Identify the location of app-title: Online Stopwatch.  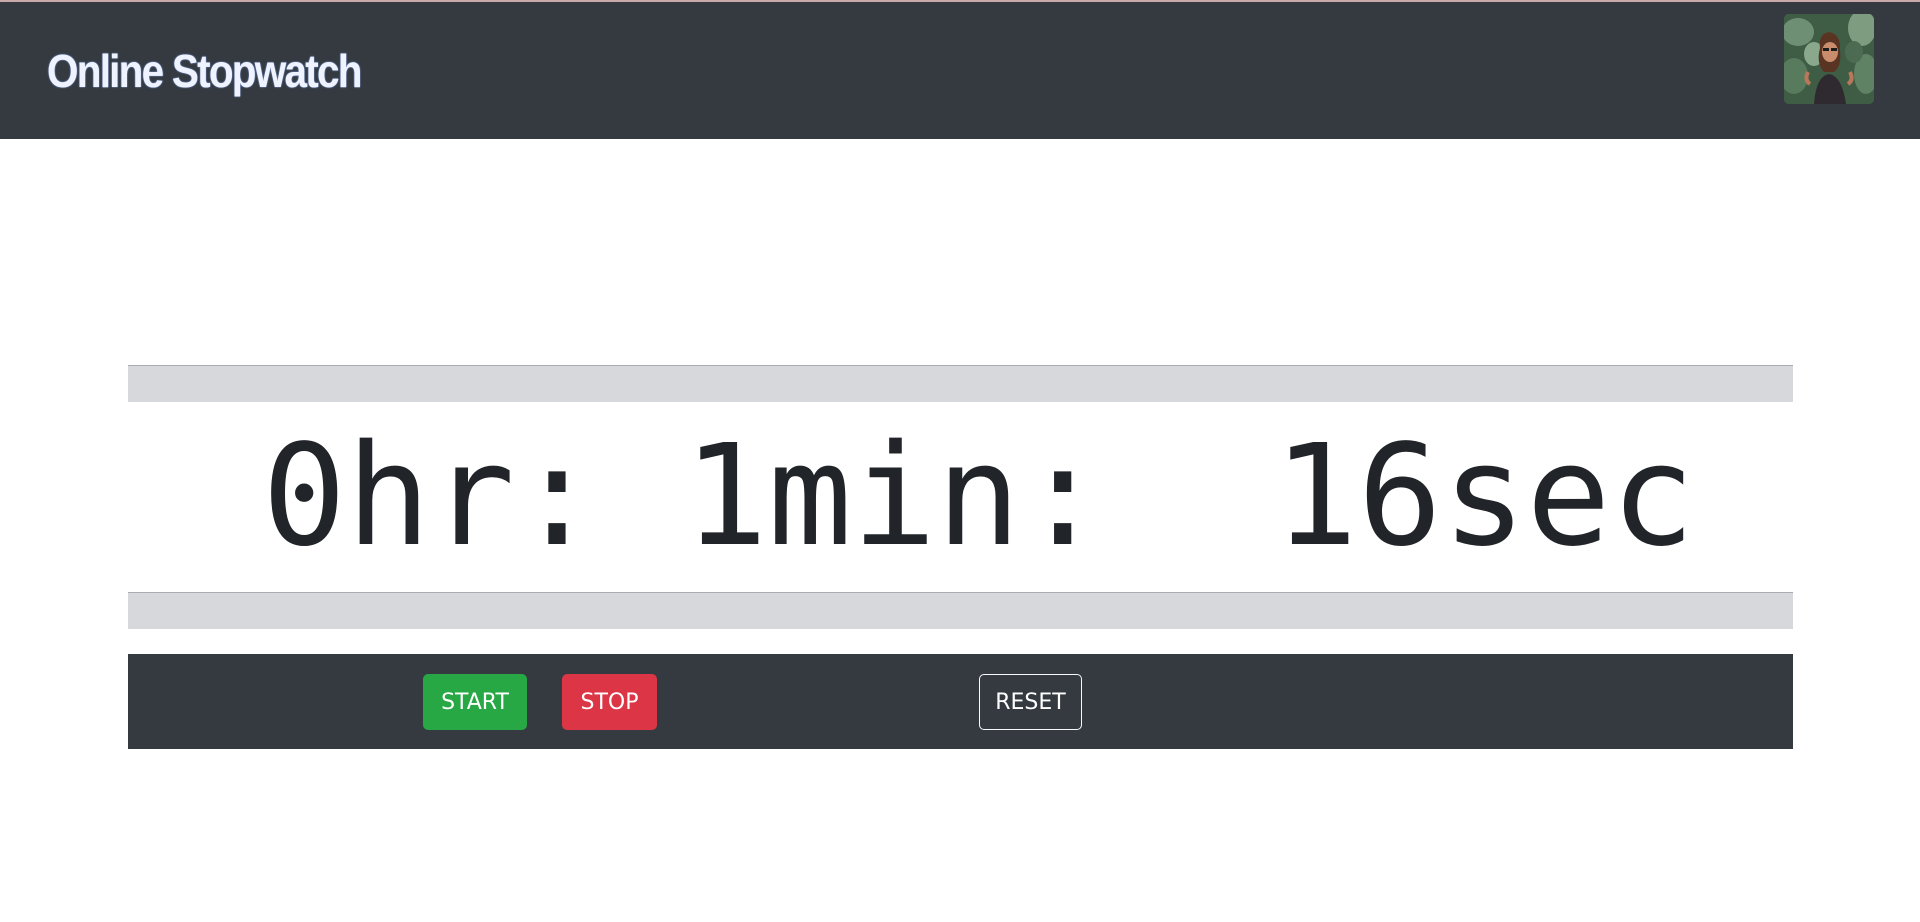
(204, 71).